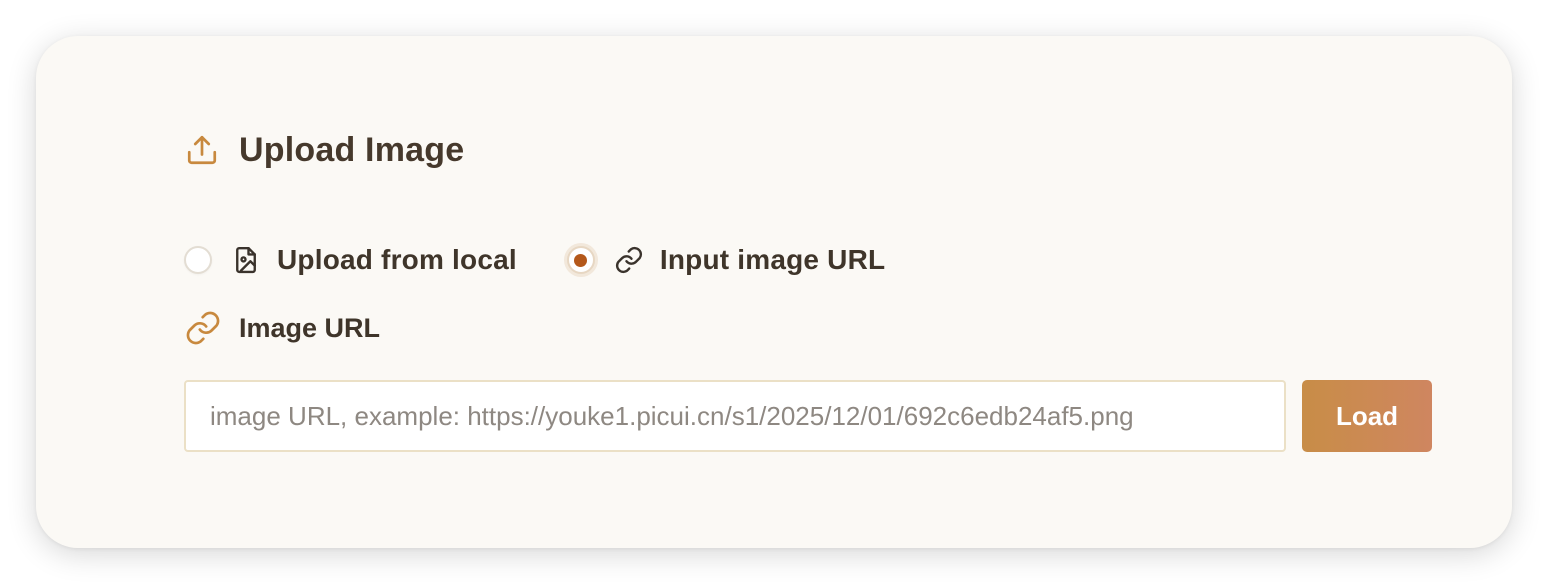  I want to click on image-file-icon, so click(246, 260).